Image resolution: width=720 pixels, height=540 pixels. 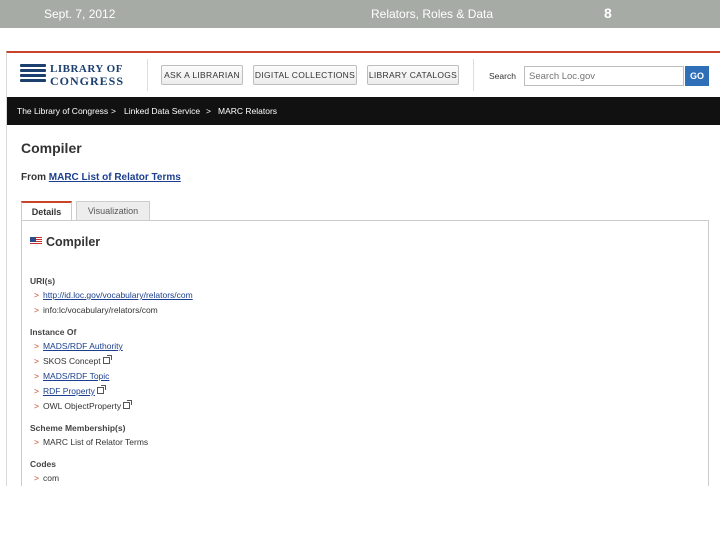 I want to click on loc-logo: LIBRARY OF CONGRESS, so click(x=75, y=76).